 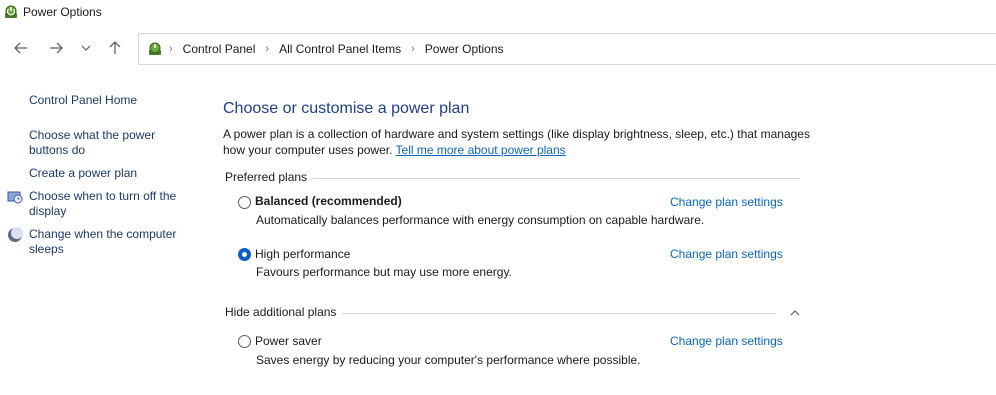 I want to click on high-performance-radio, so click(x=244, y=254).